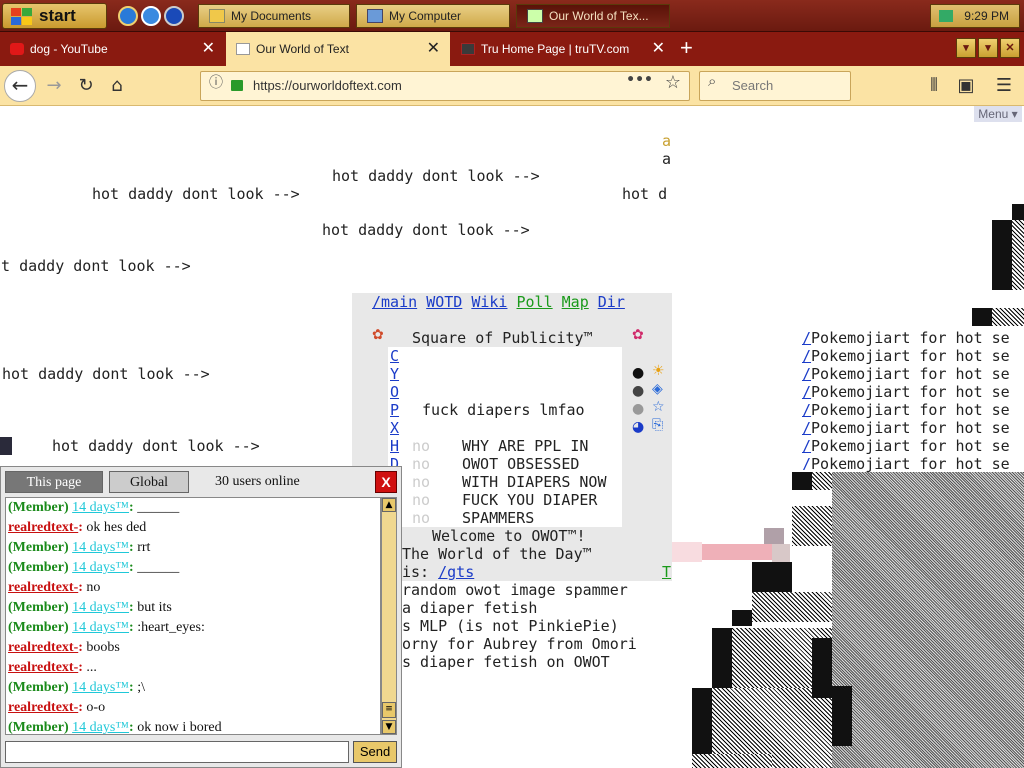  Describe the element at coordinates (216, 82) in the screenshot. I see `info-icon: ⓘ` at that location.